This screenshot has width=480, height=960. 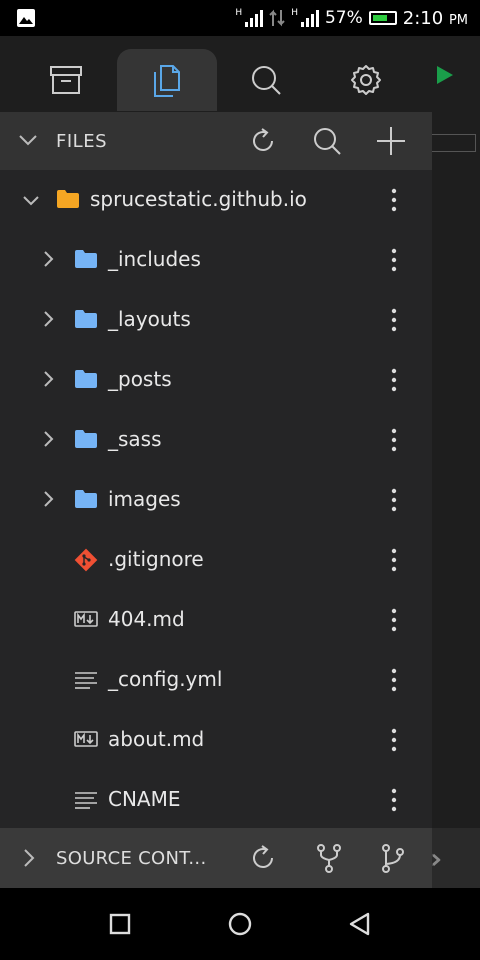 What do you see at coordinates (216, 560) in the screenshot?
I see `tree-item: .gitignore` at bounding box center [216, 560].